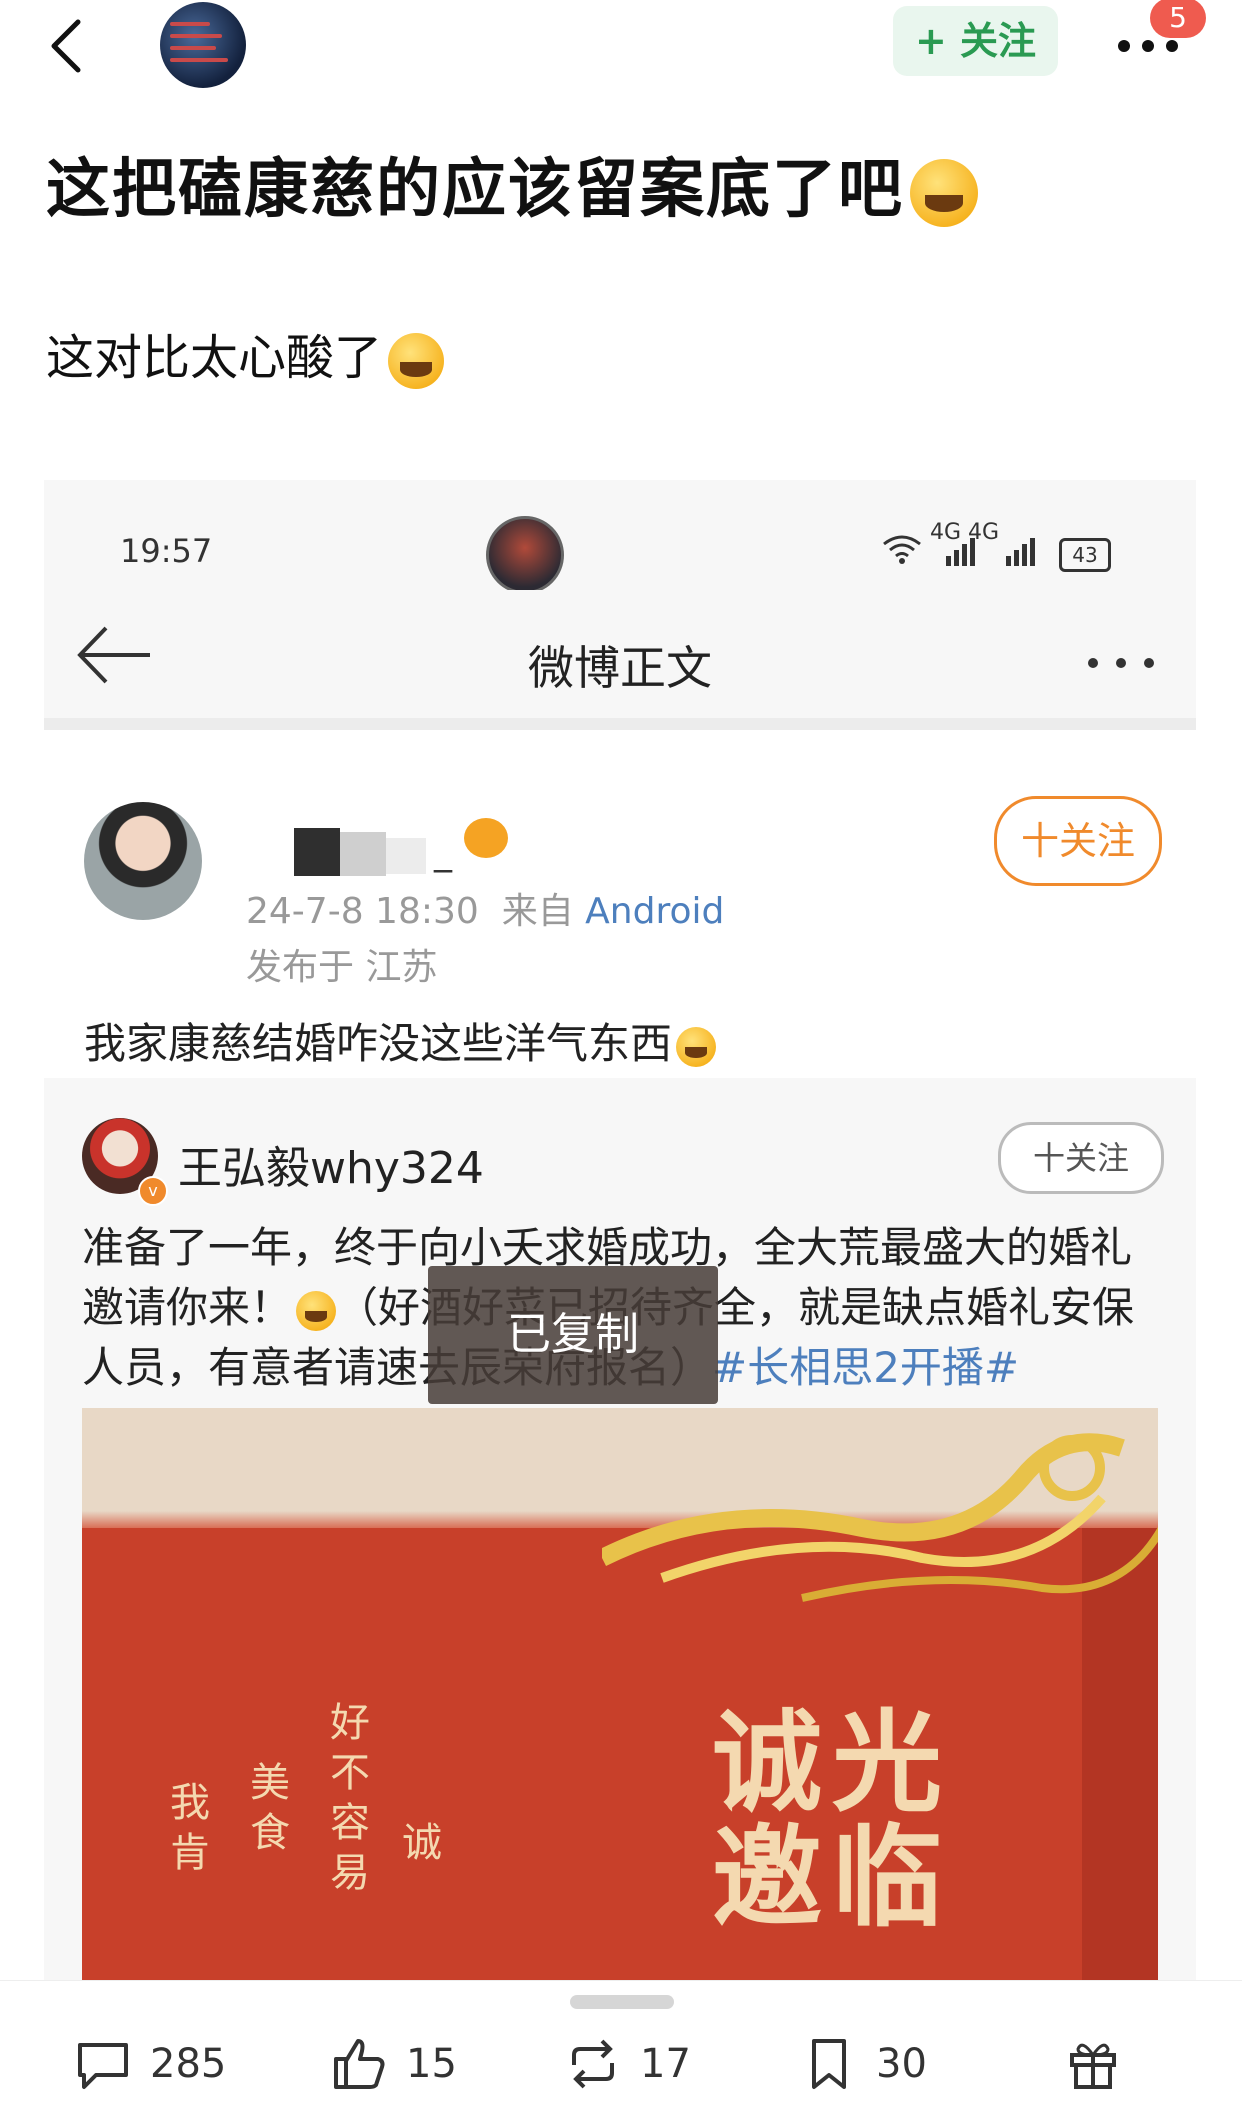  Describe the element at coordinates (627, 2064) in the screenshot. I see `repost-button: 17` at that location.